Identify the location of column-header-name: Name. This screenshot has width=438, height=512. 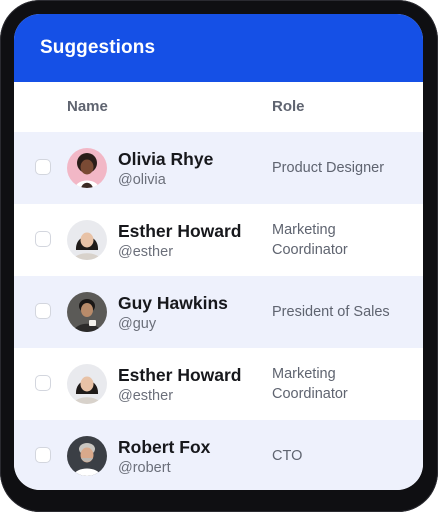
(87, 106).